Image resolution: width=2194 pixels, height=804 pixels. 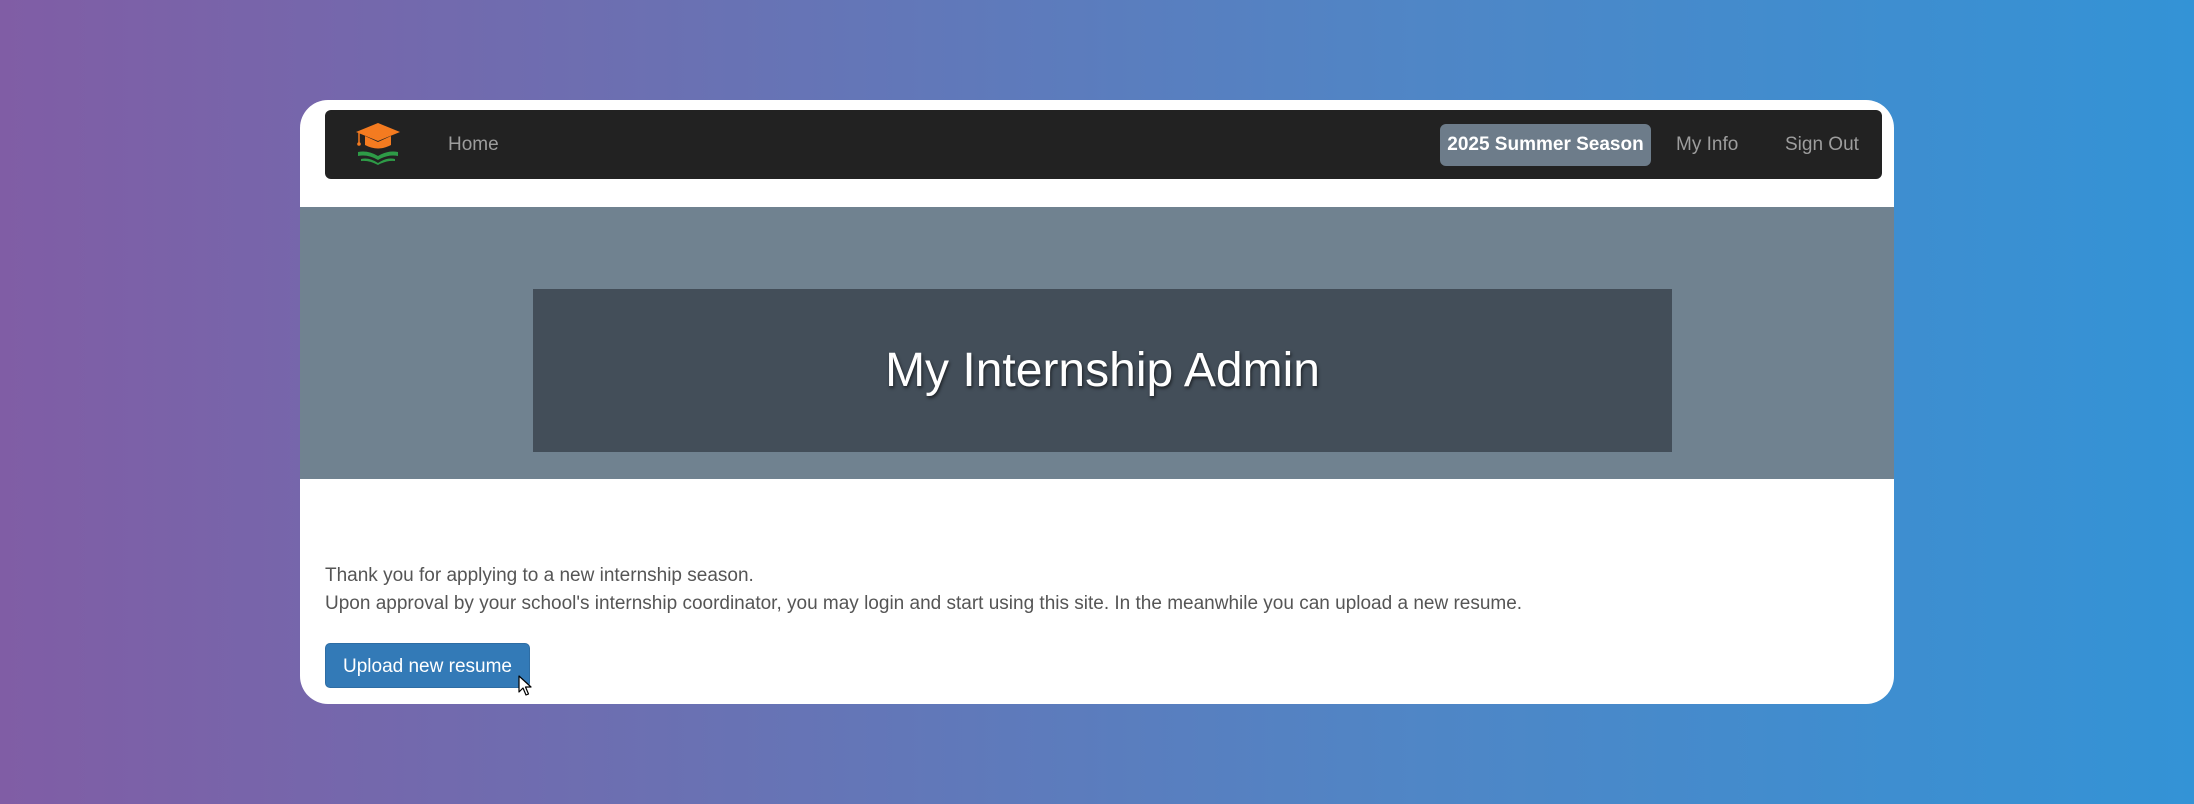 I want to click on season-selector-button: 2025 Summer Season, so click(x=1545, y=145).